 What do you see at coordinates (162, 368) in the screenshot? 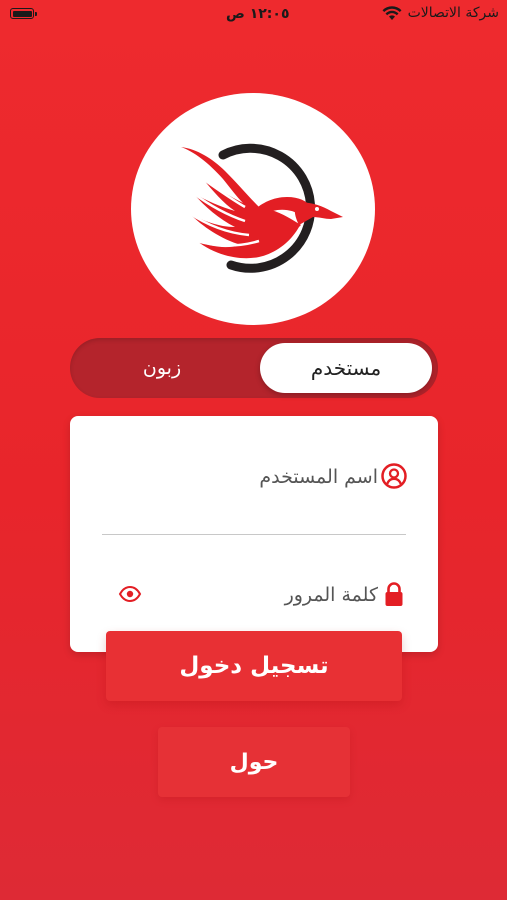
I see `toggle-option-customer: زبون` at bounding box center [162, 368].